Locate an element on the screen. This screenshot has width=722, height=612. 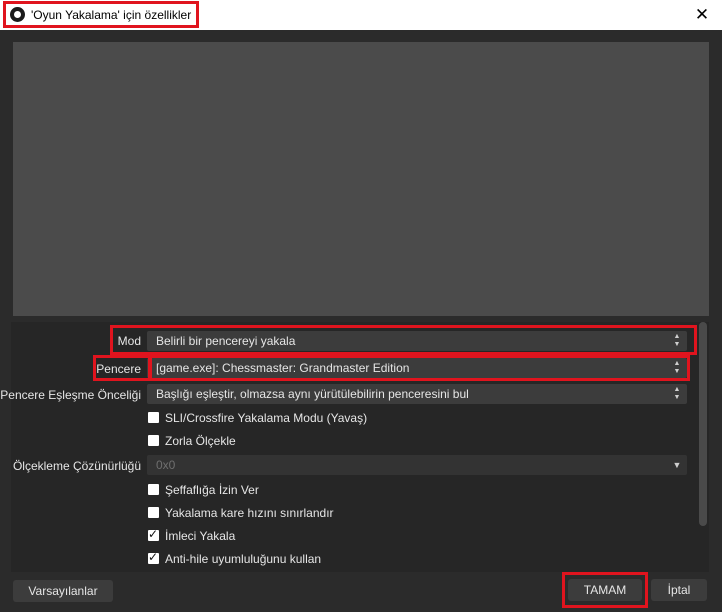
scale-resolution-label: Ölçekleme Çözünürlüğü is located at coordinates (76, 466).